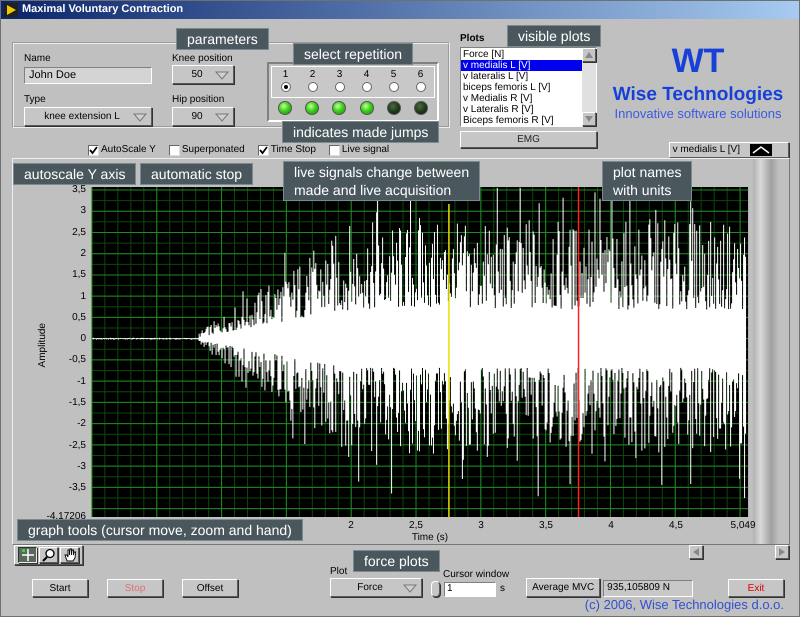 The width and height of the screenshot is (800, 617). Describe the element at coordinates (367, 75) in the screenshot. I see `repetition-number: 4` at that location.